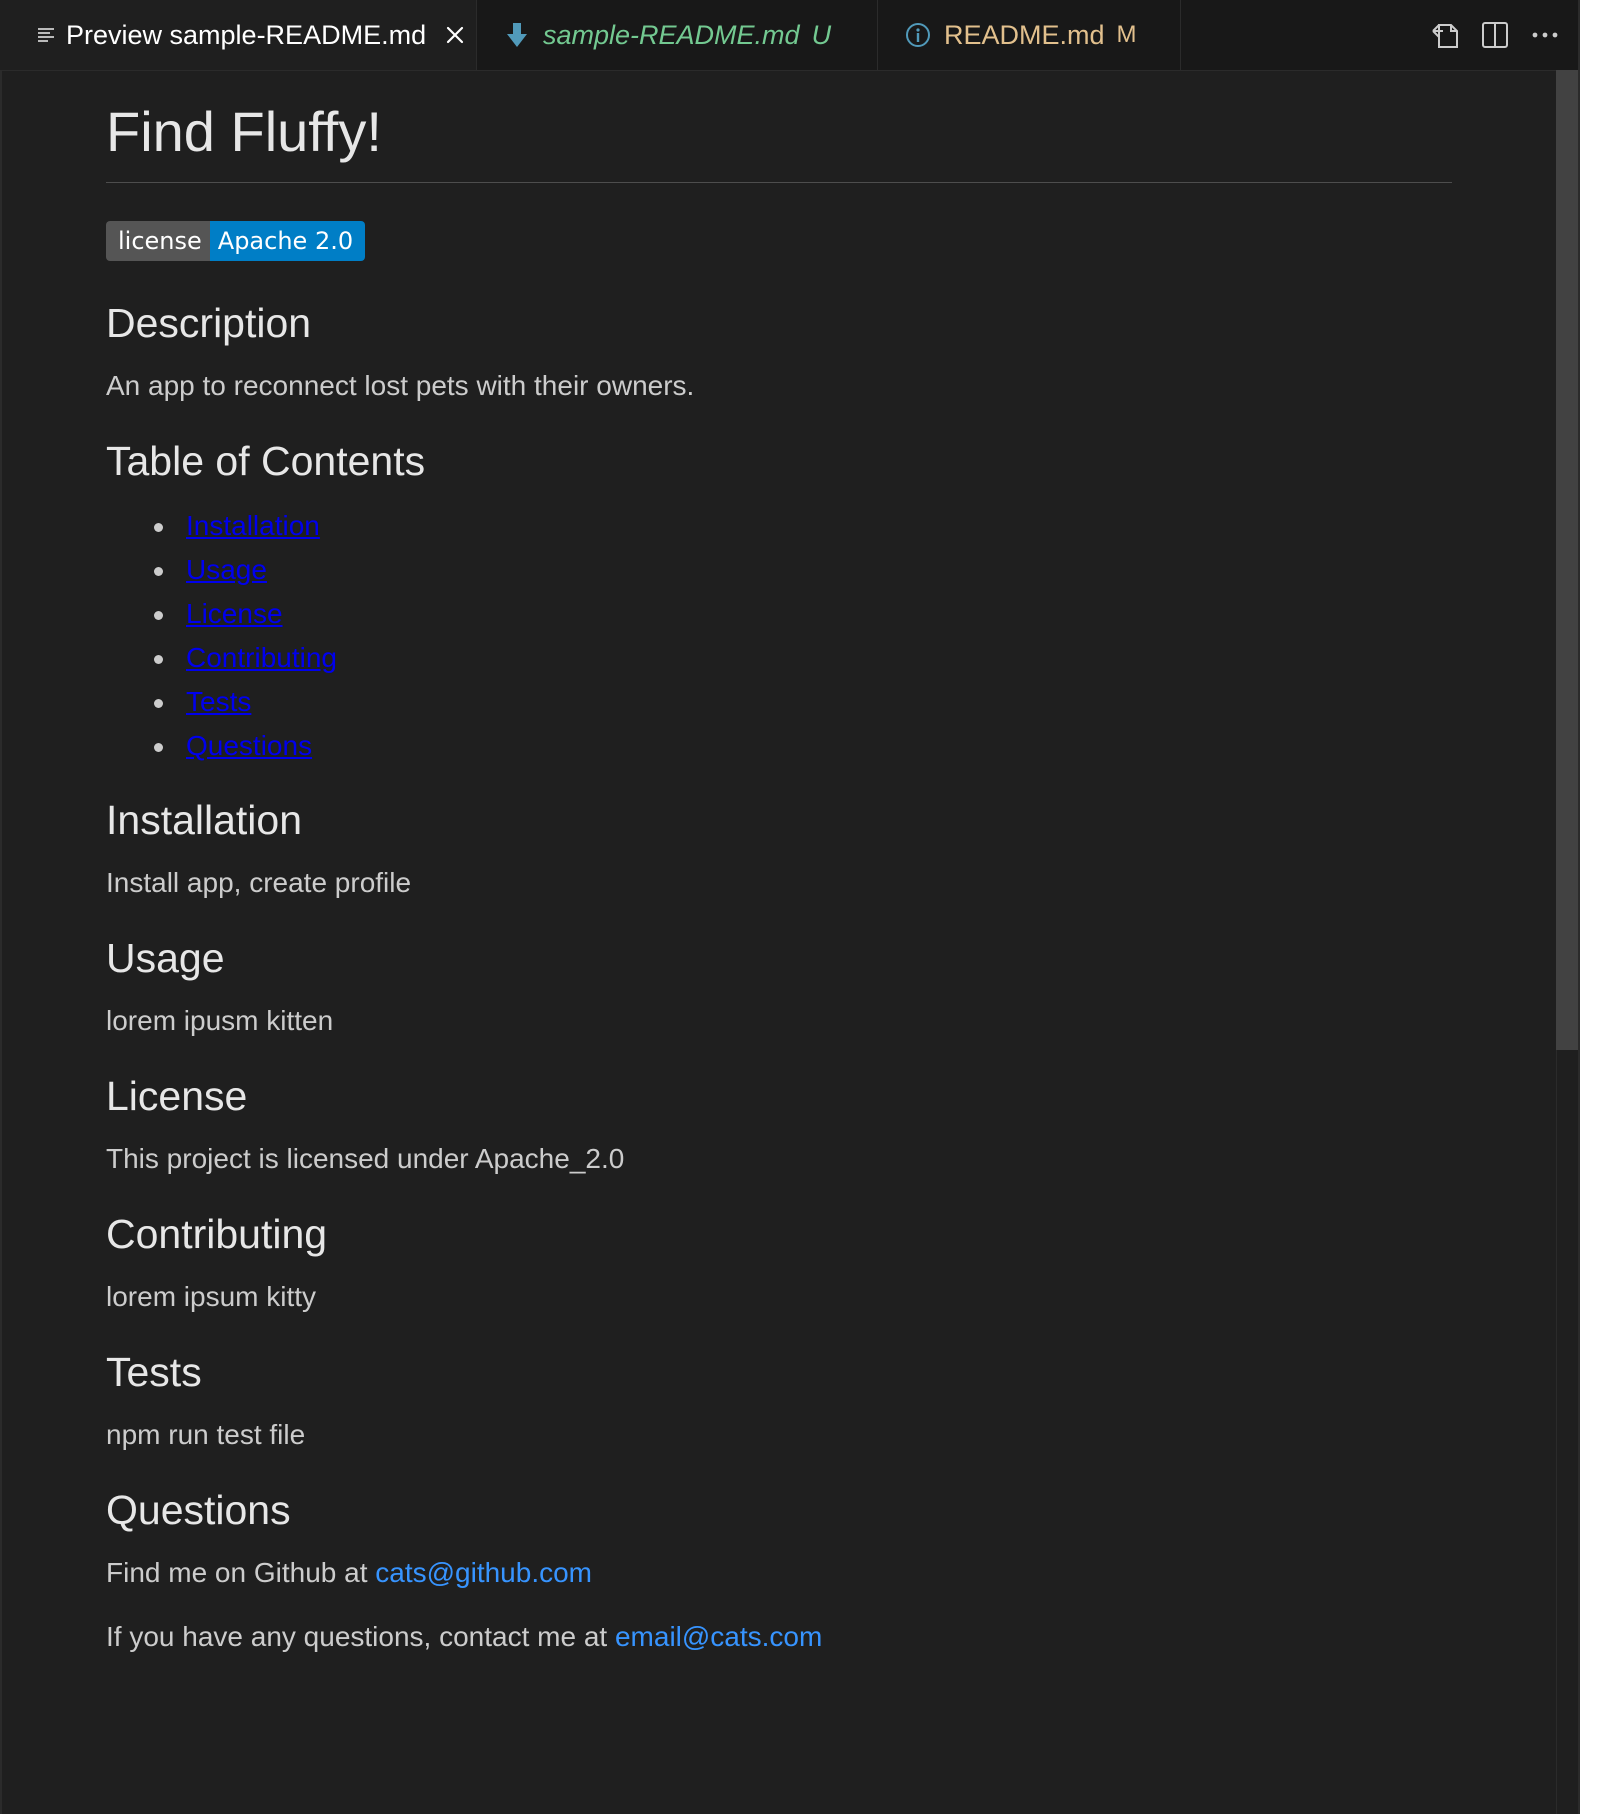 The width and height of the screenshot is (1606, 1814). What do you see at coordinates (261, 657) in the screenshot?
I see `toc-link-contributing: Contributing` at bounding box center [261, 657].